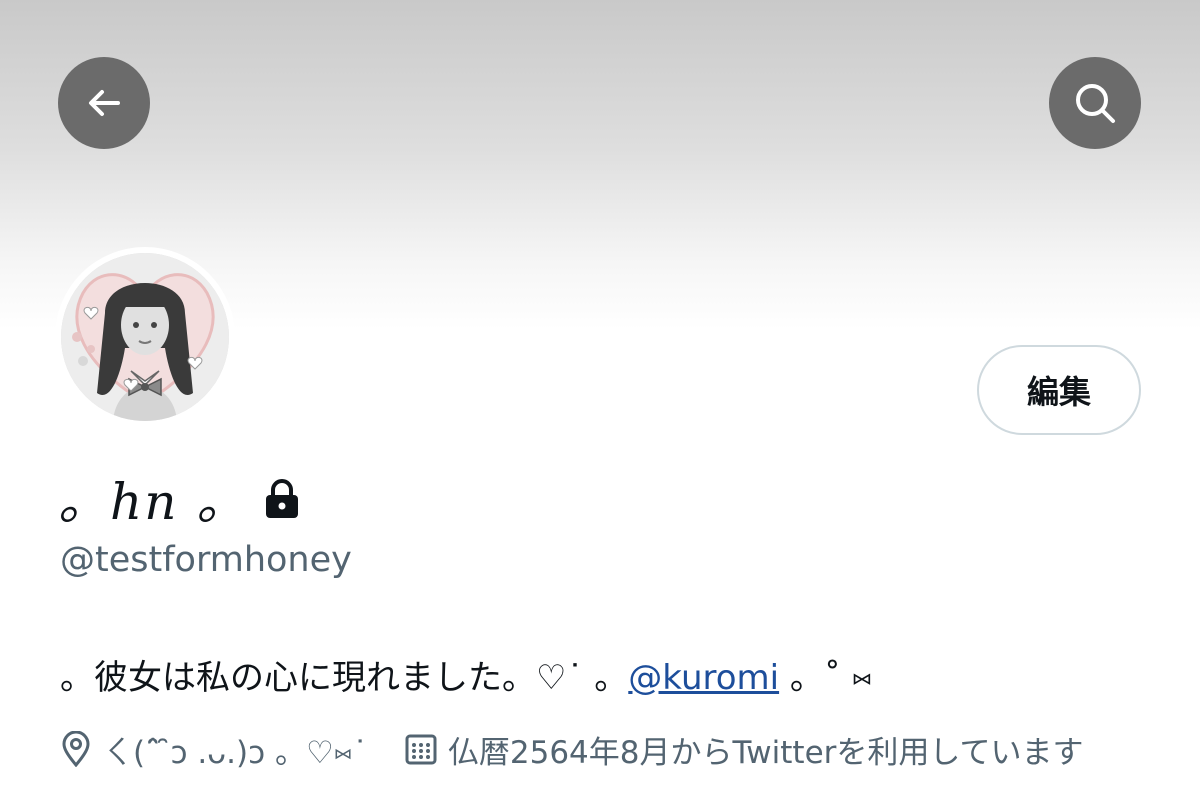 This screenshot has height=809, width=1200. I want to click on location-item: ㄑ(ˆ̑ ̑ɔ .ᴗ.)ɔ 。♡⑅˙, so click(214, 749).